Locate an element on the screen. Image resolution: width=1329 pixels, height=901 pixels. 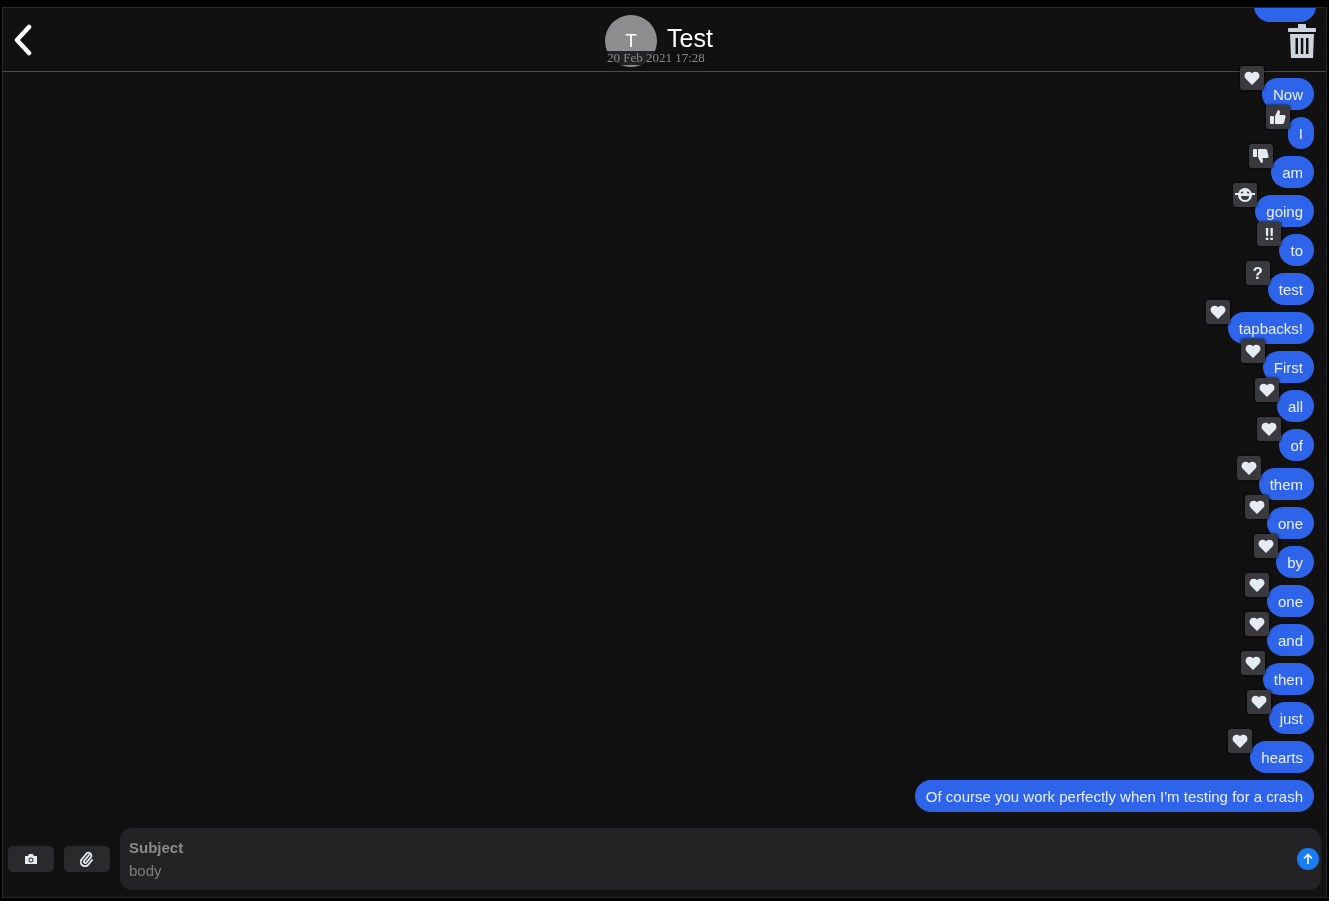
delete-button is located at coordinates (1302, 40).